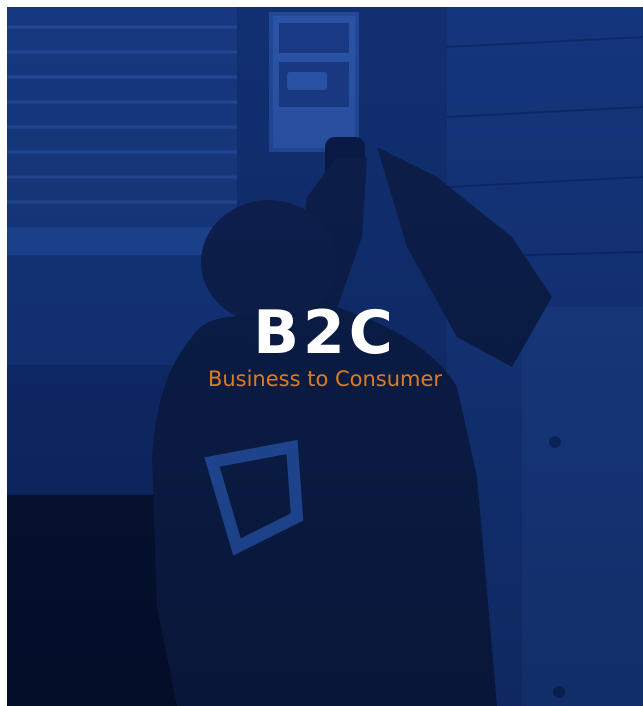 This screenshot has width=643, height=706. I want to click on banner-title: B2C, so click(325, 333).